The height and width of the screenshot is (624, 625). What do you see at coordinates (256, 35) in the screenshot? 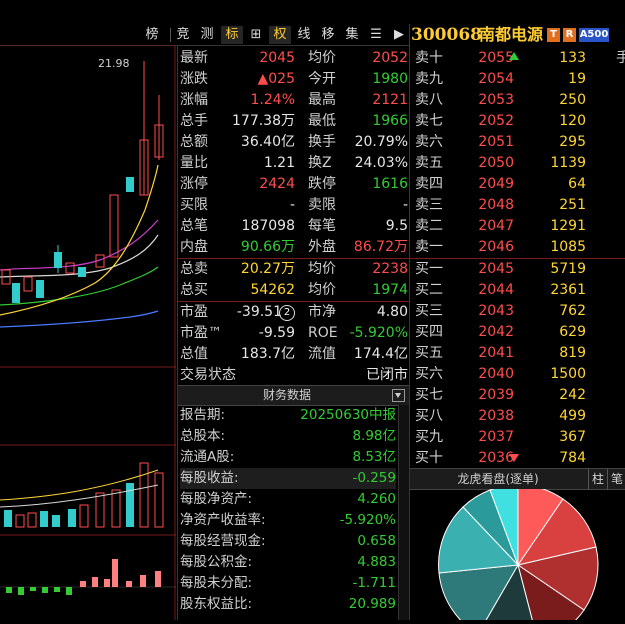
I see `toolbar-grid-button: ⊞` at bounding box center [256, 35].